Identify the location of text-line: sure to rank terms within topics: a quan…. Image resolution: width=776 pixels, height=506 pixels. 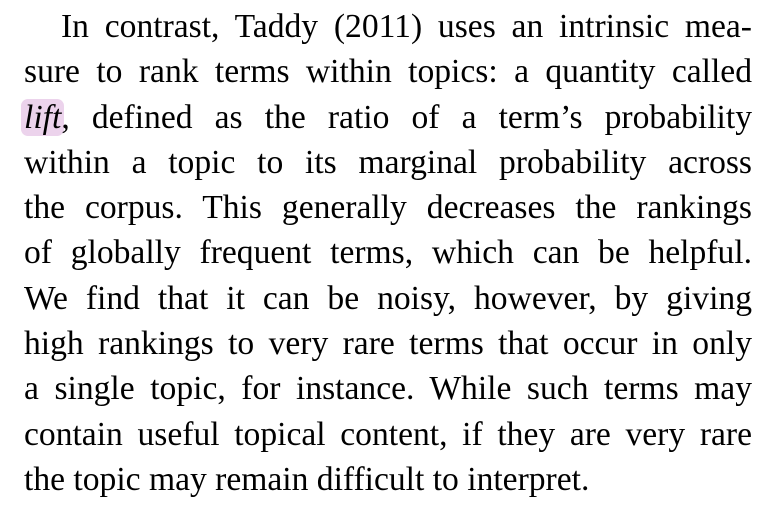
(388, 72).